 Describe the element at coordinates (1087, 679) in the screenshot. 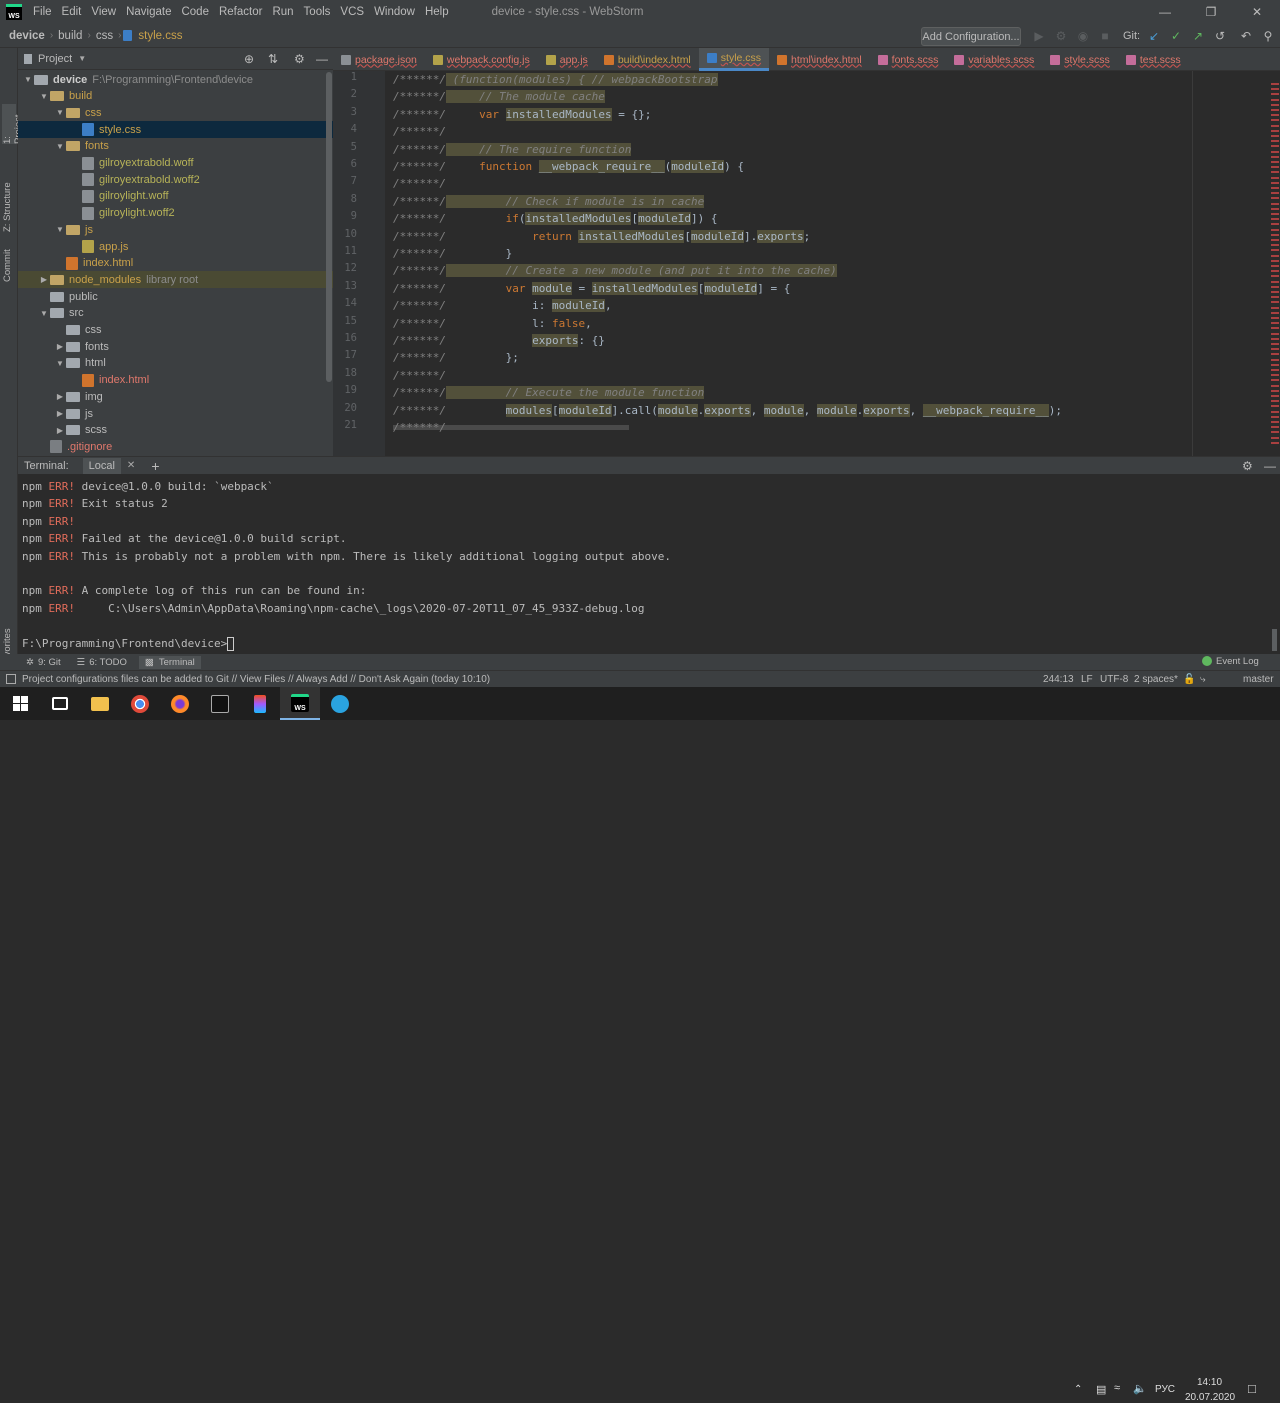

I see `line-separator: LF` at that location.